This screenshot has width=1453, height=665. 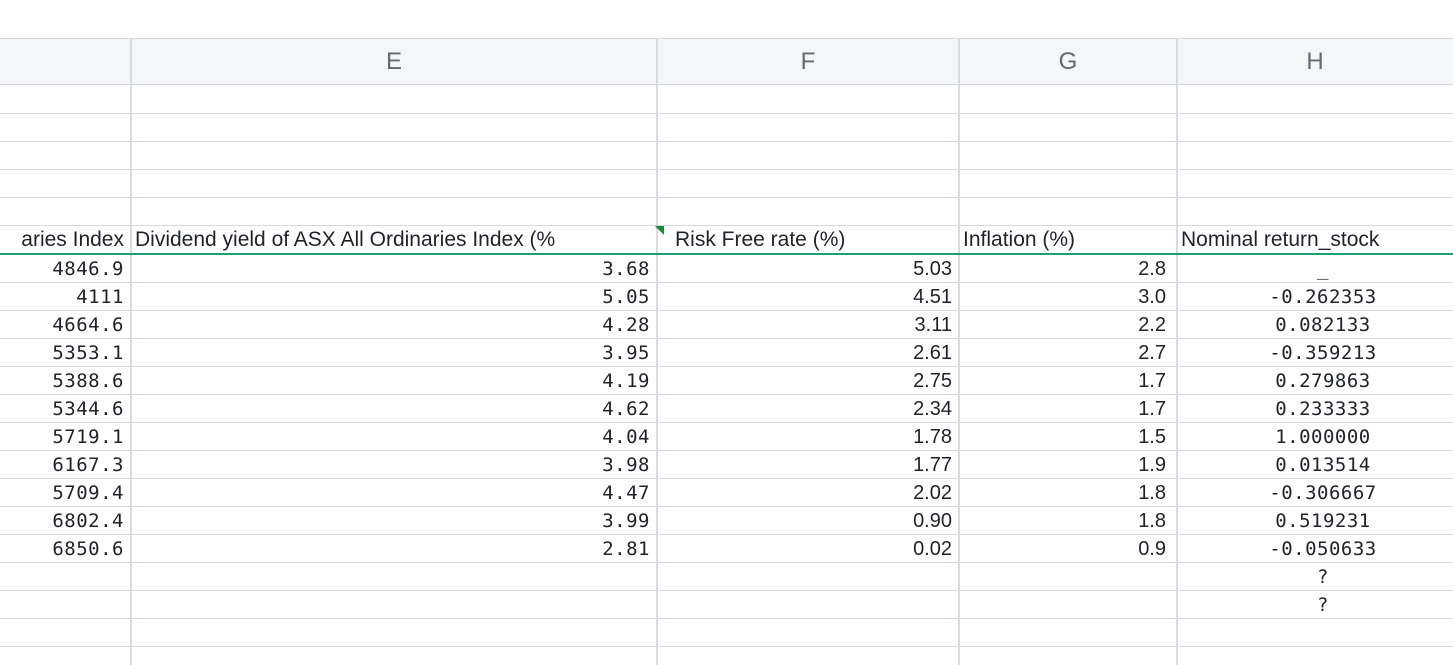 I want to click on cell-h: 0.013514, so click(x=1315, y=465).